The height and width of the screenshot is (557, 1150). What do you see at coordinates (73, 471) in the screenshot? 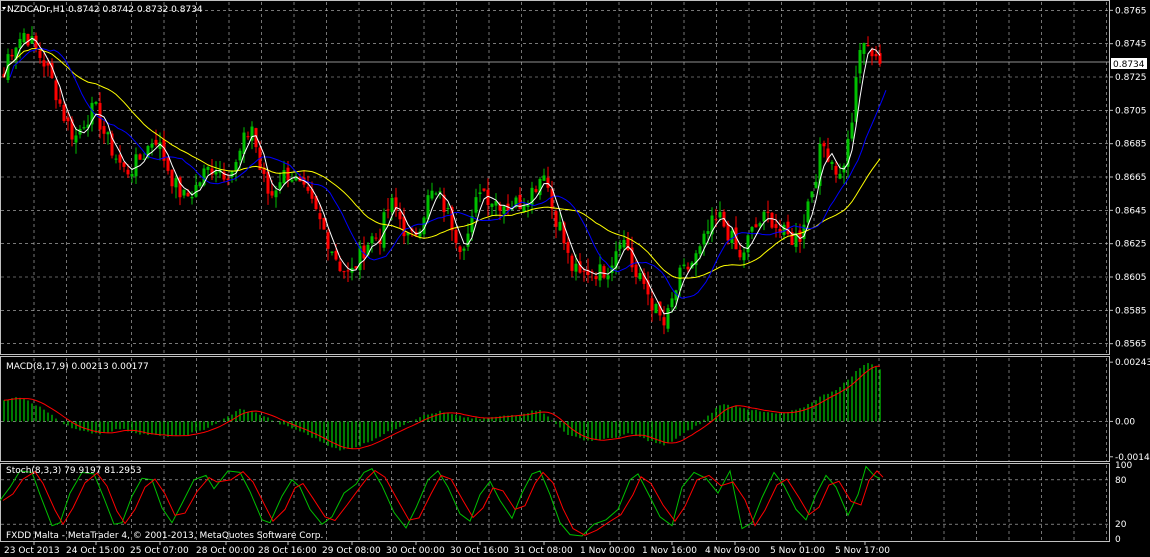
I see `stoch-header: Stoch(8,3,3) 79.9197 81.2953` at bounding box center [73, 471].